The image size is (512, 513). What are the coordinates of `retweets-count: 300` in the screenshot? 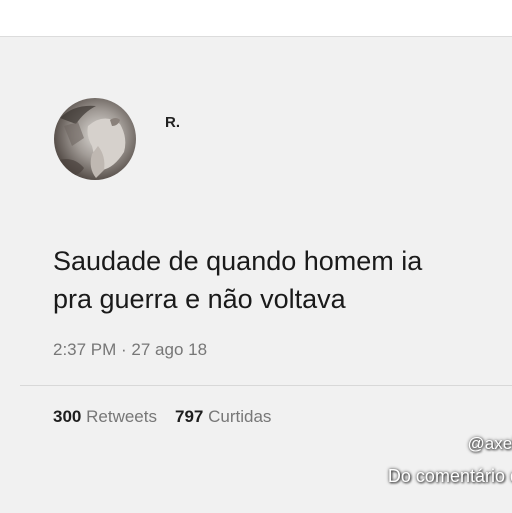 It's located at (67, 416).